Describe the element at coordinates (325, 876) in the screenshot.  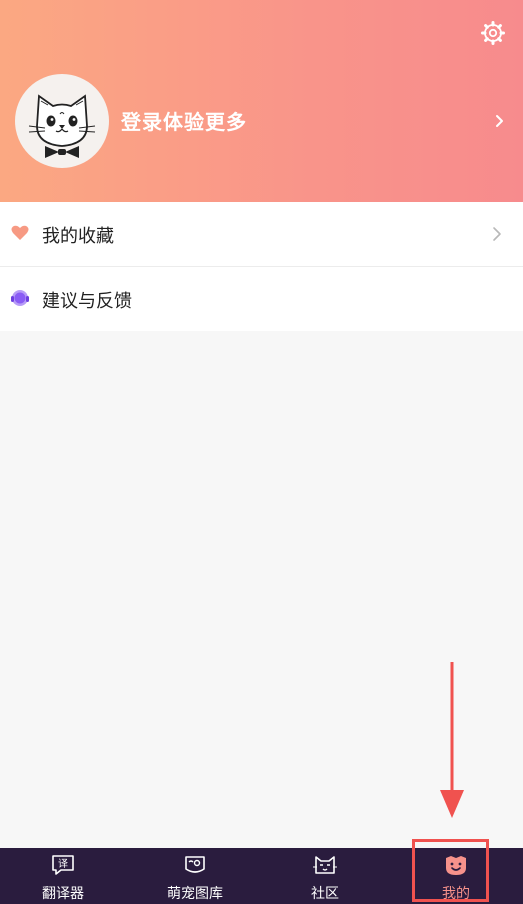
I see `tab-community: 社区` at that location.